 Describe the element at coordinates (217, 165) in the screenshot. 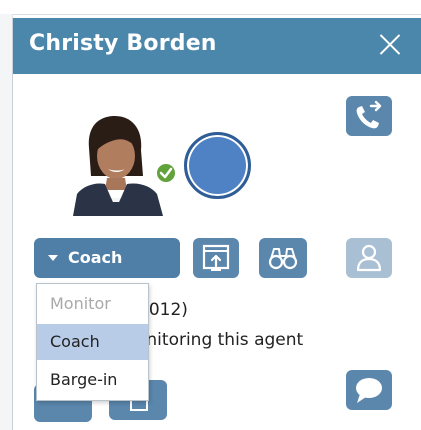

I see `status-circle-icon` at that location.